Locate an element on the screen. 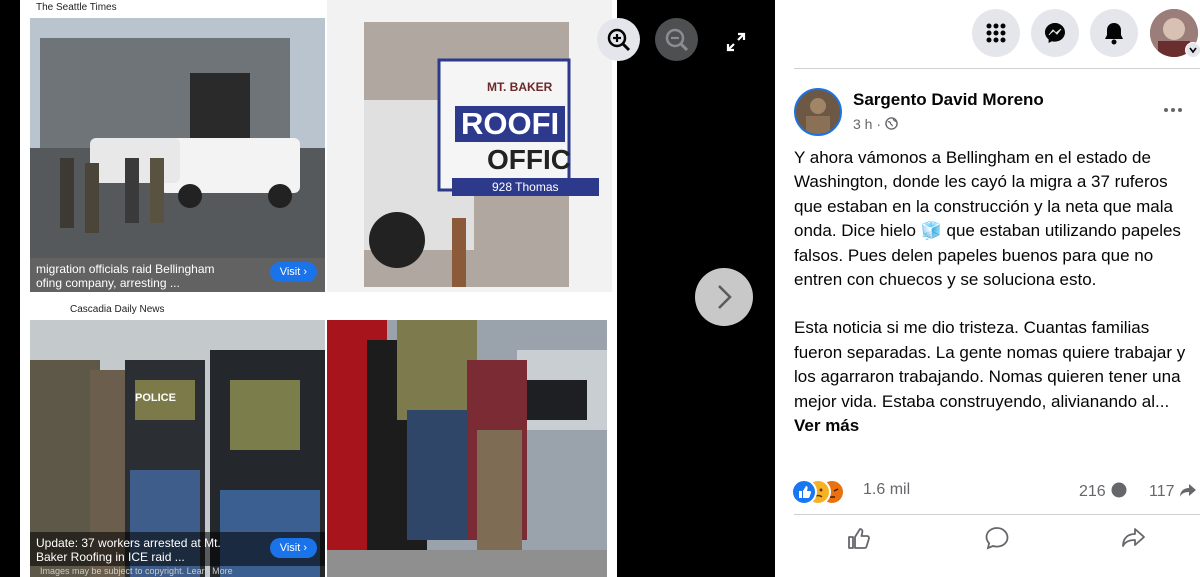 The width and height of the screenshot is (1200, 577). account-dropdown is located at coordinates (1192, 50).